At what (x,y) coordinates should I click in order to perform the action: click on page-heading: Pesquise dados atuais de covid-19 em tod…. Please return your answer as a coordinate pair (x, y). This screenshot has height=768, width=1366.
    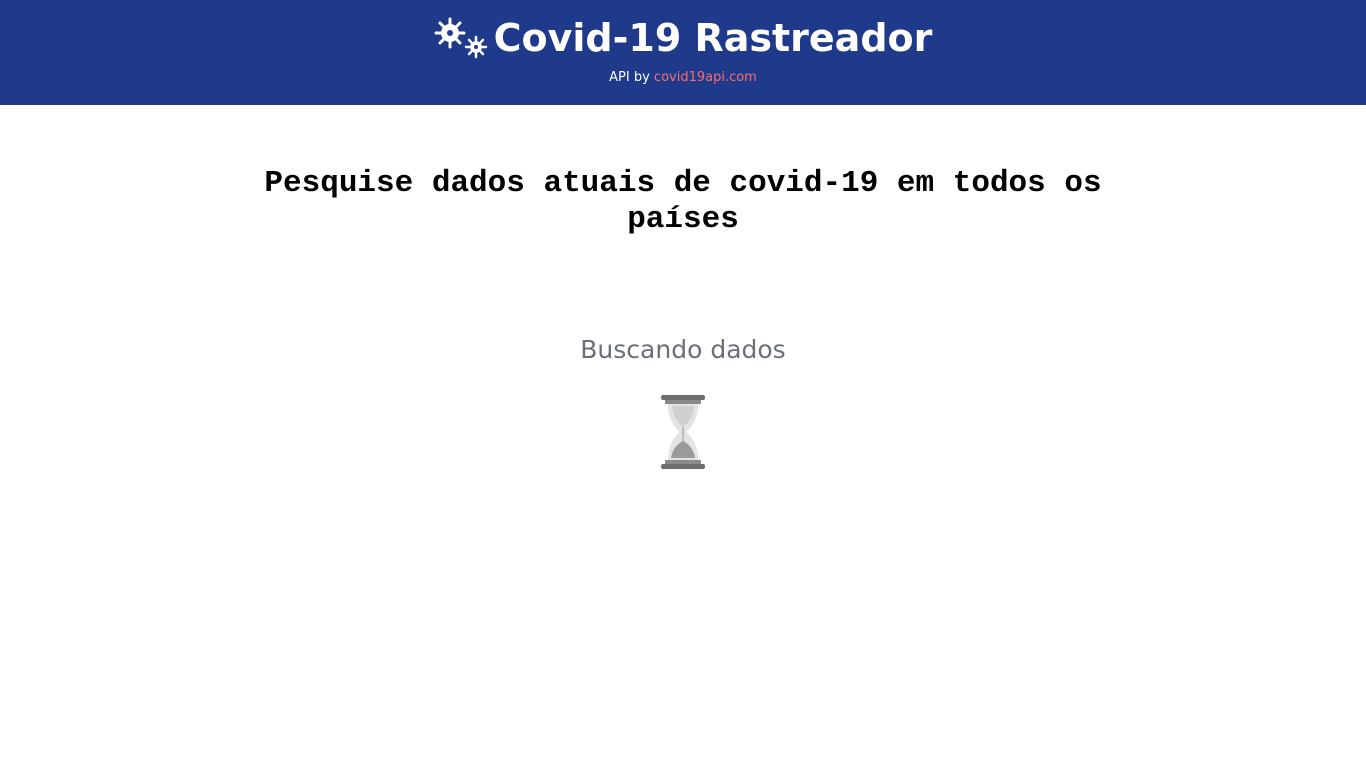
    Looking at the image, I should click on (683, 201).